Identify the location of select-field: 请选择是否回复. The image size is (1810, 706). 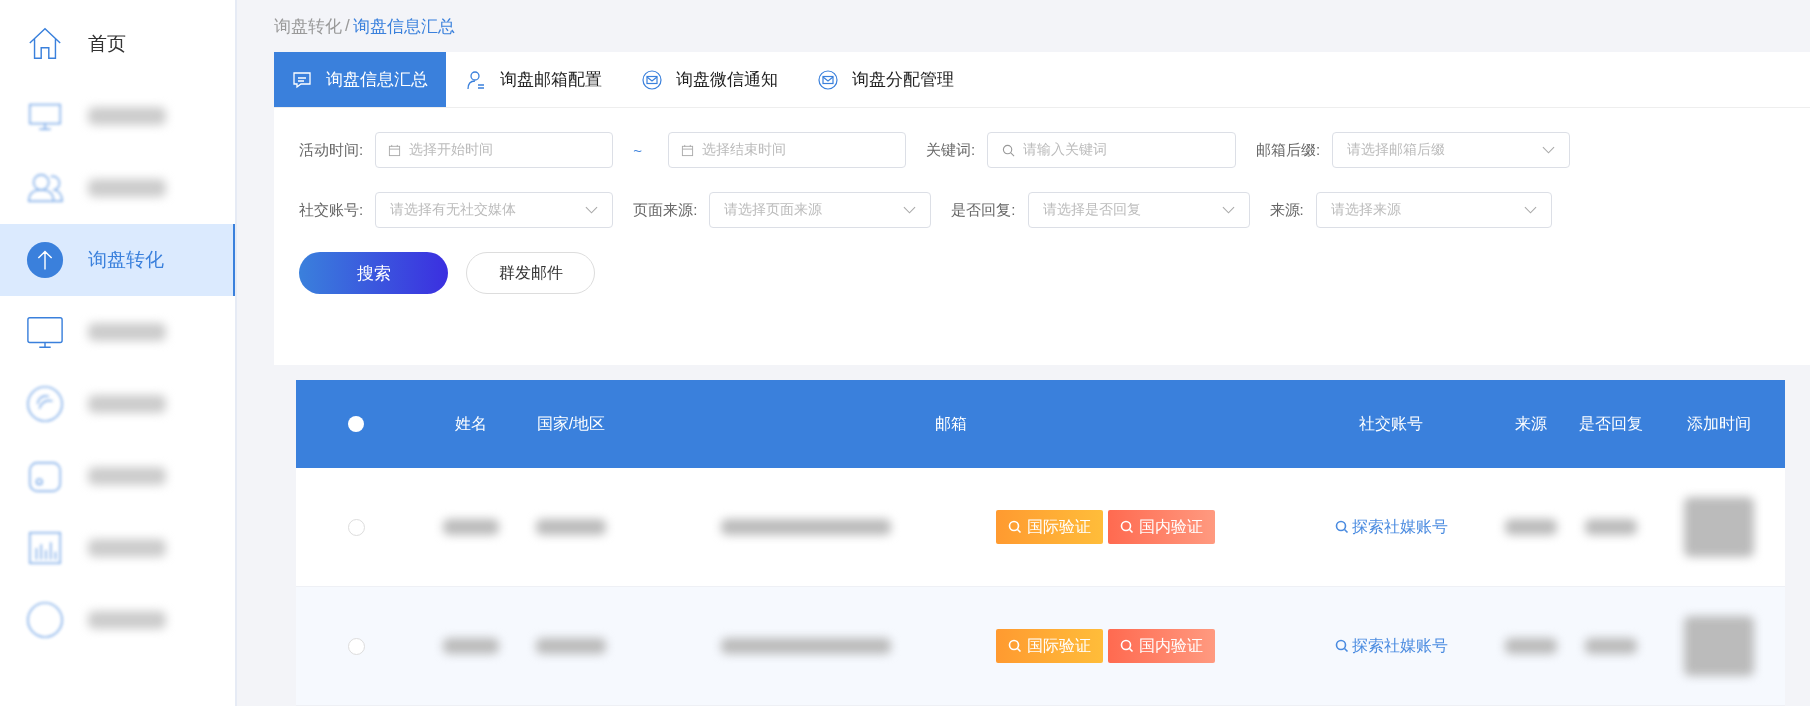
(1138, 210).